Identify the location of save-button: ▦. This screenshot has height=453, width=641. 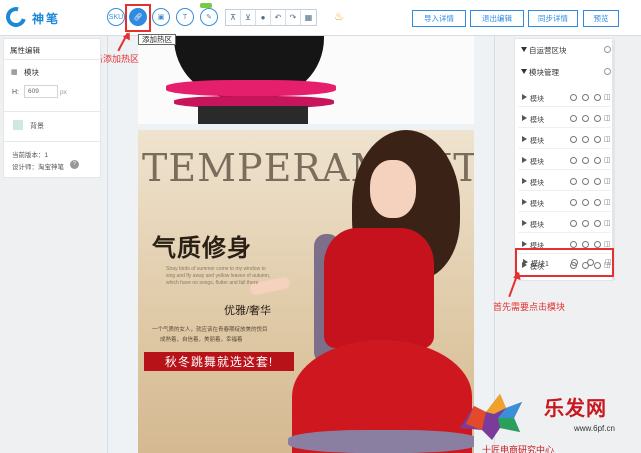
(308, 17).